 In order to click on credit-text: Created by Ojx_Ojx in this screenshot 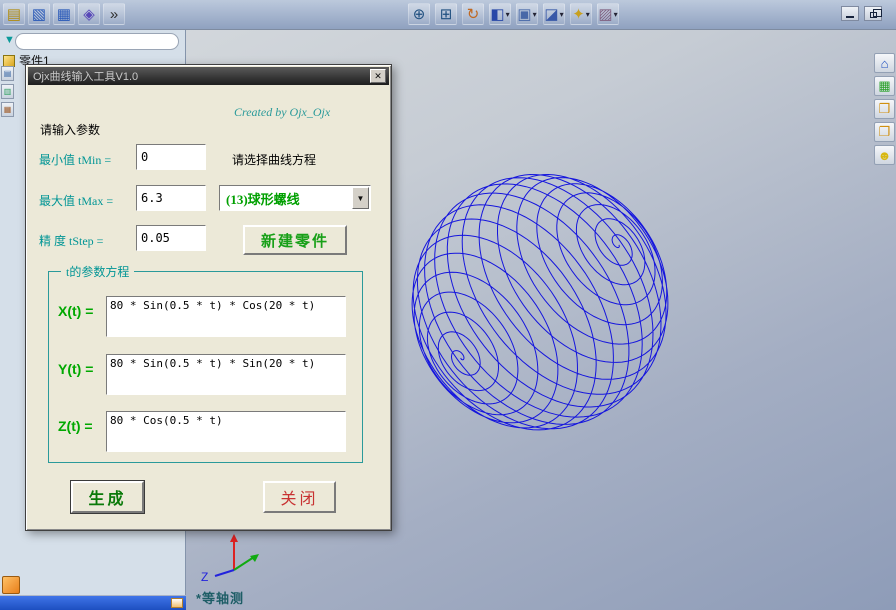, I will do `click(282, 112)`.